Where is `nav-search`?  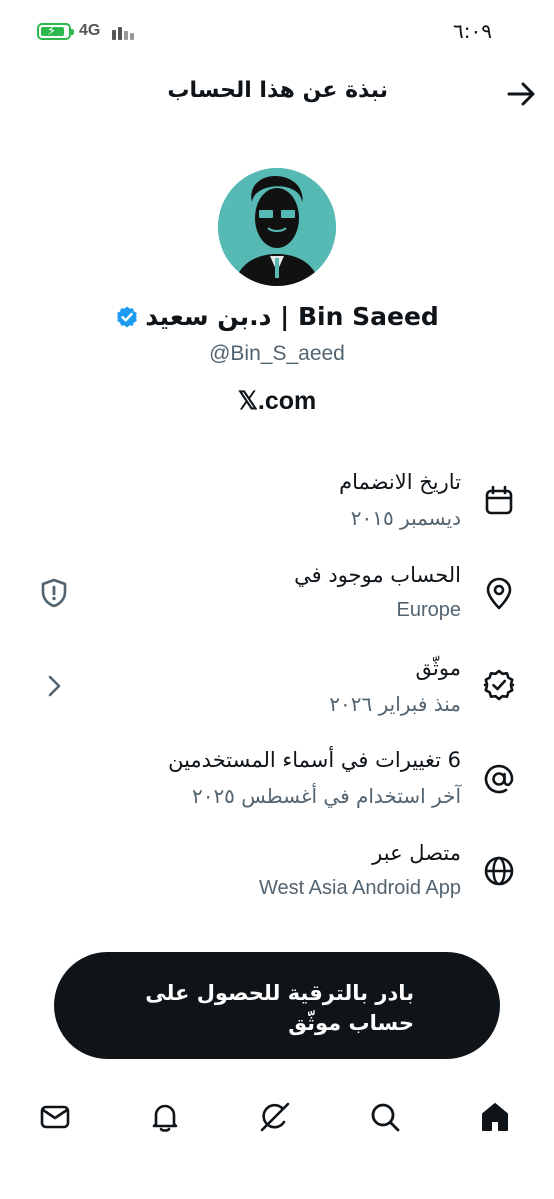
nav-search is located at coordinates (388, 1120).